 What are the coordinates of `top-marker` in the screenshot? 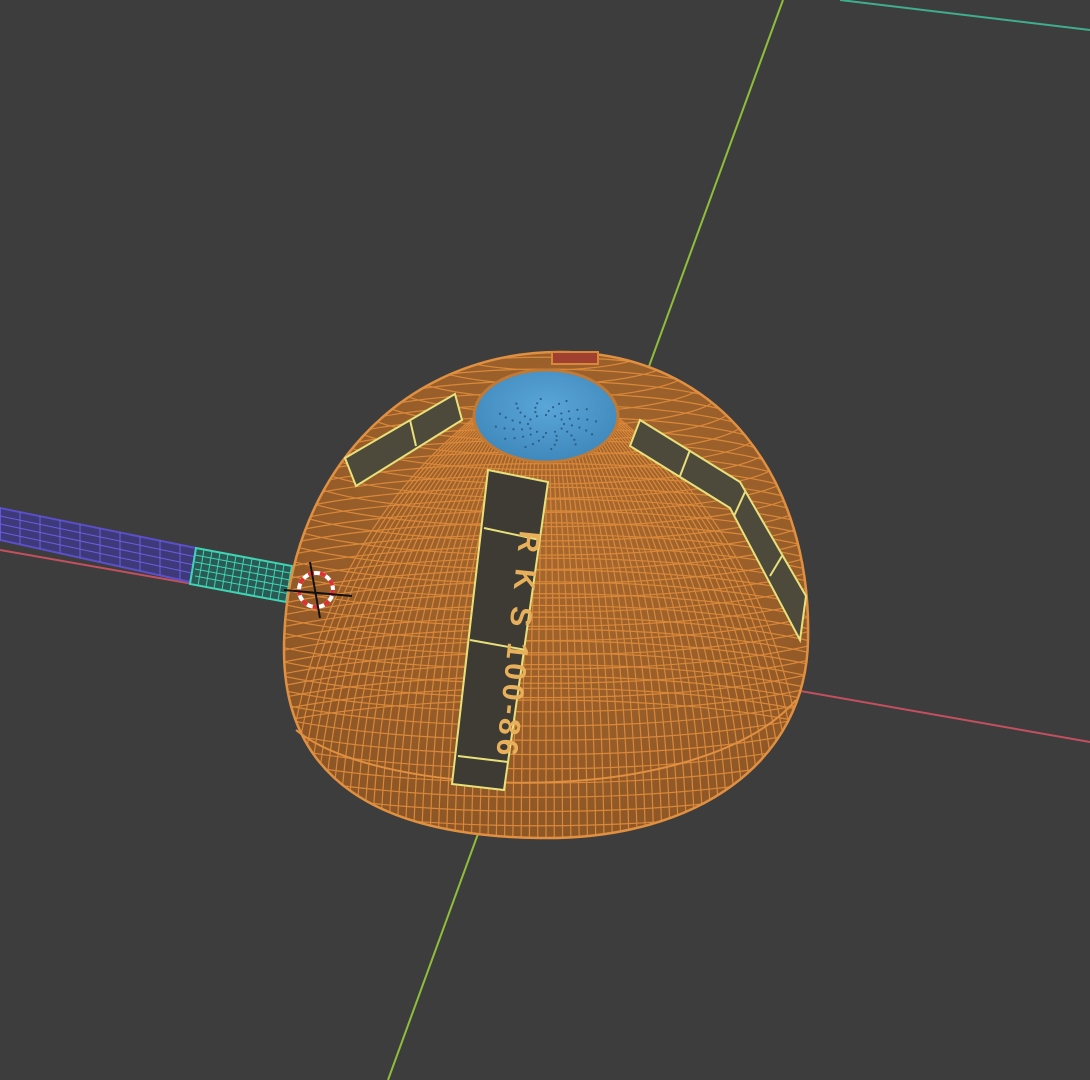 It's located at (575, 358).